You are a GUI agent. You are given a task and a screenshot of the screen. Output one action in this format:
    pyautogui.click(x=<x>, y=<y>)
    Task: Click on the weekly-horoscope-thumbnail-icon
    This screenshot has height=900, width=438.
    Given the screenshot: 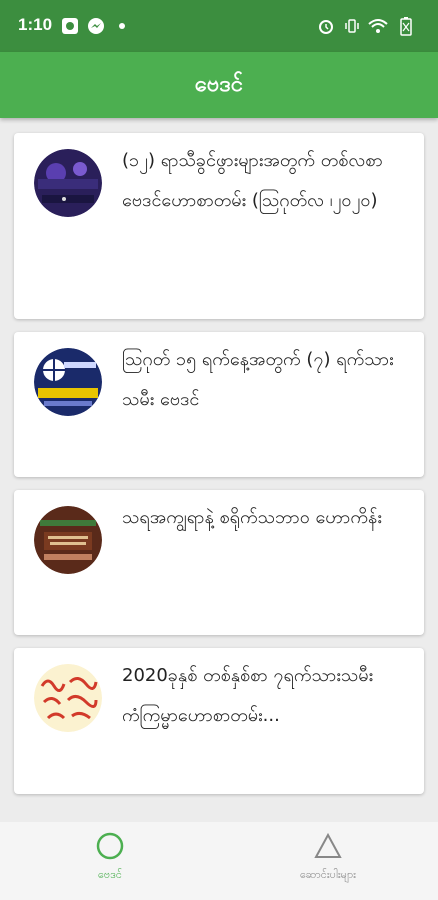 What is the action you would take?
    pyautogui.click(x=68, y=382)
    